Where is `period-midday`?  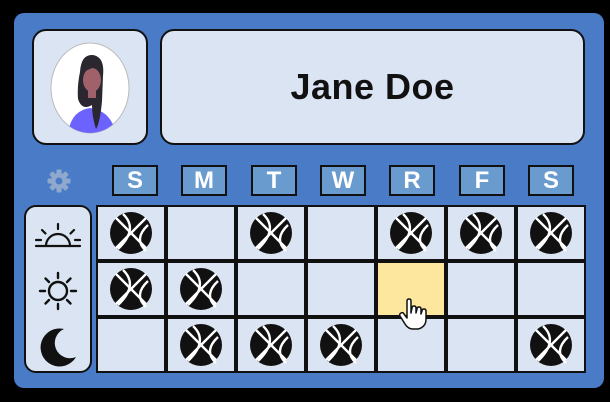
period-midday is located at coordinates (58, 291).